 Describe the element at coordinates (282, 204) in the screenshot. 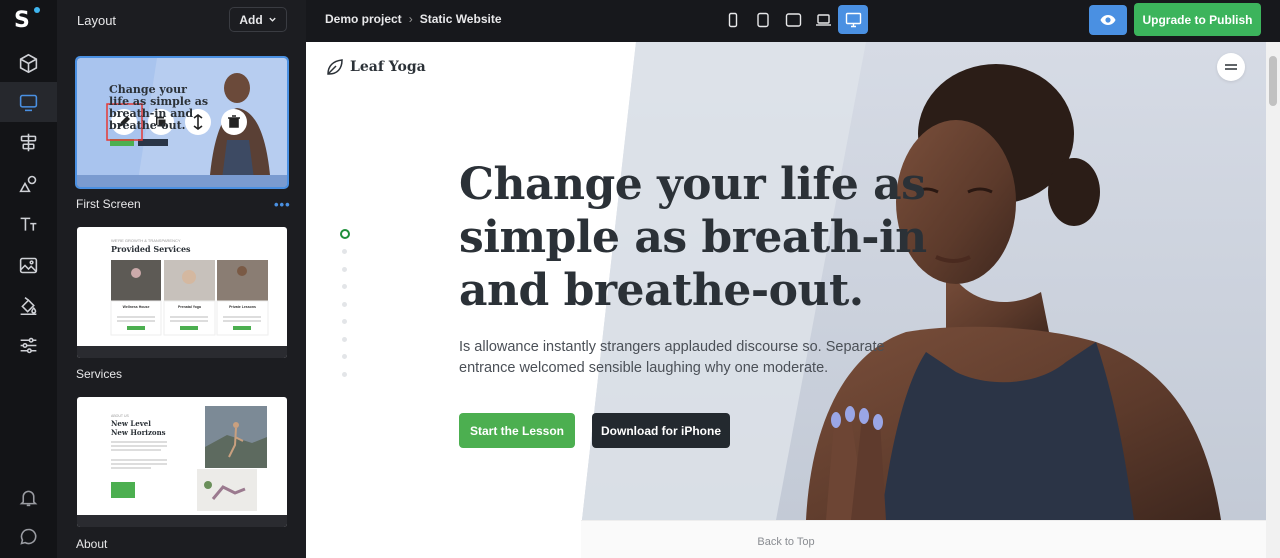

I see `section-more-button: •••` at that location.